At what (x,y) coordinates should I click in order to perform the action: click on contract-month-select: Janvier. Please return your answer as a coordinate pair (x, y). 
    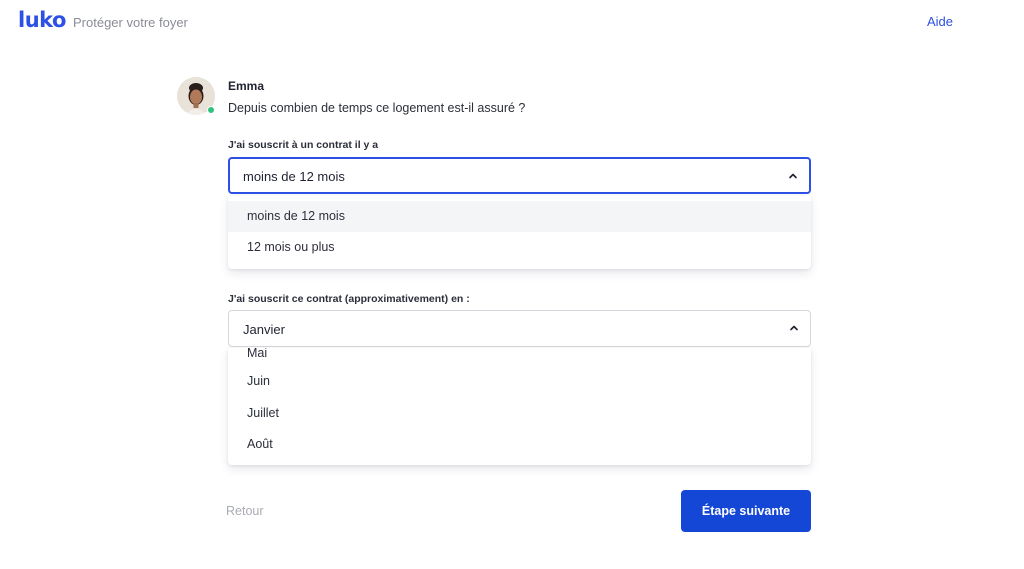
    Looking at the image, I should click on (519, 328).